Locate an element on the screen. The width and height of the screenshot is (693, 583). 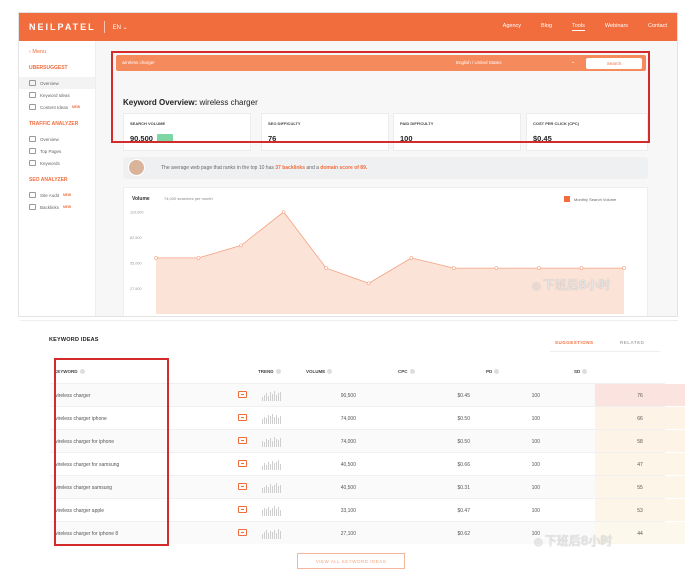
nav-tools: Tools is located at coordinates (578, 27).